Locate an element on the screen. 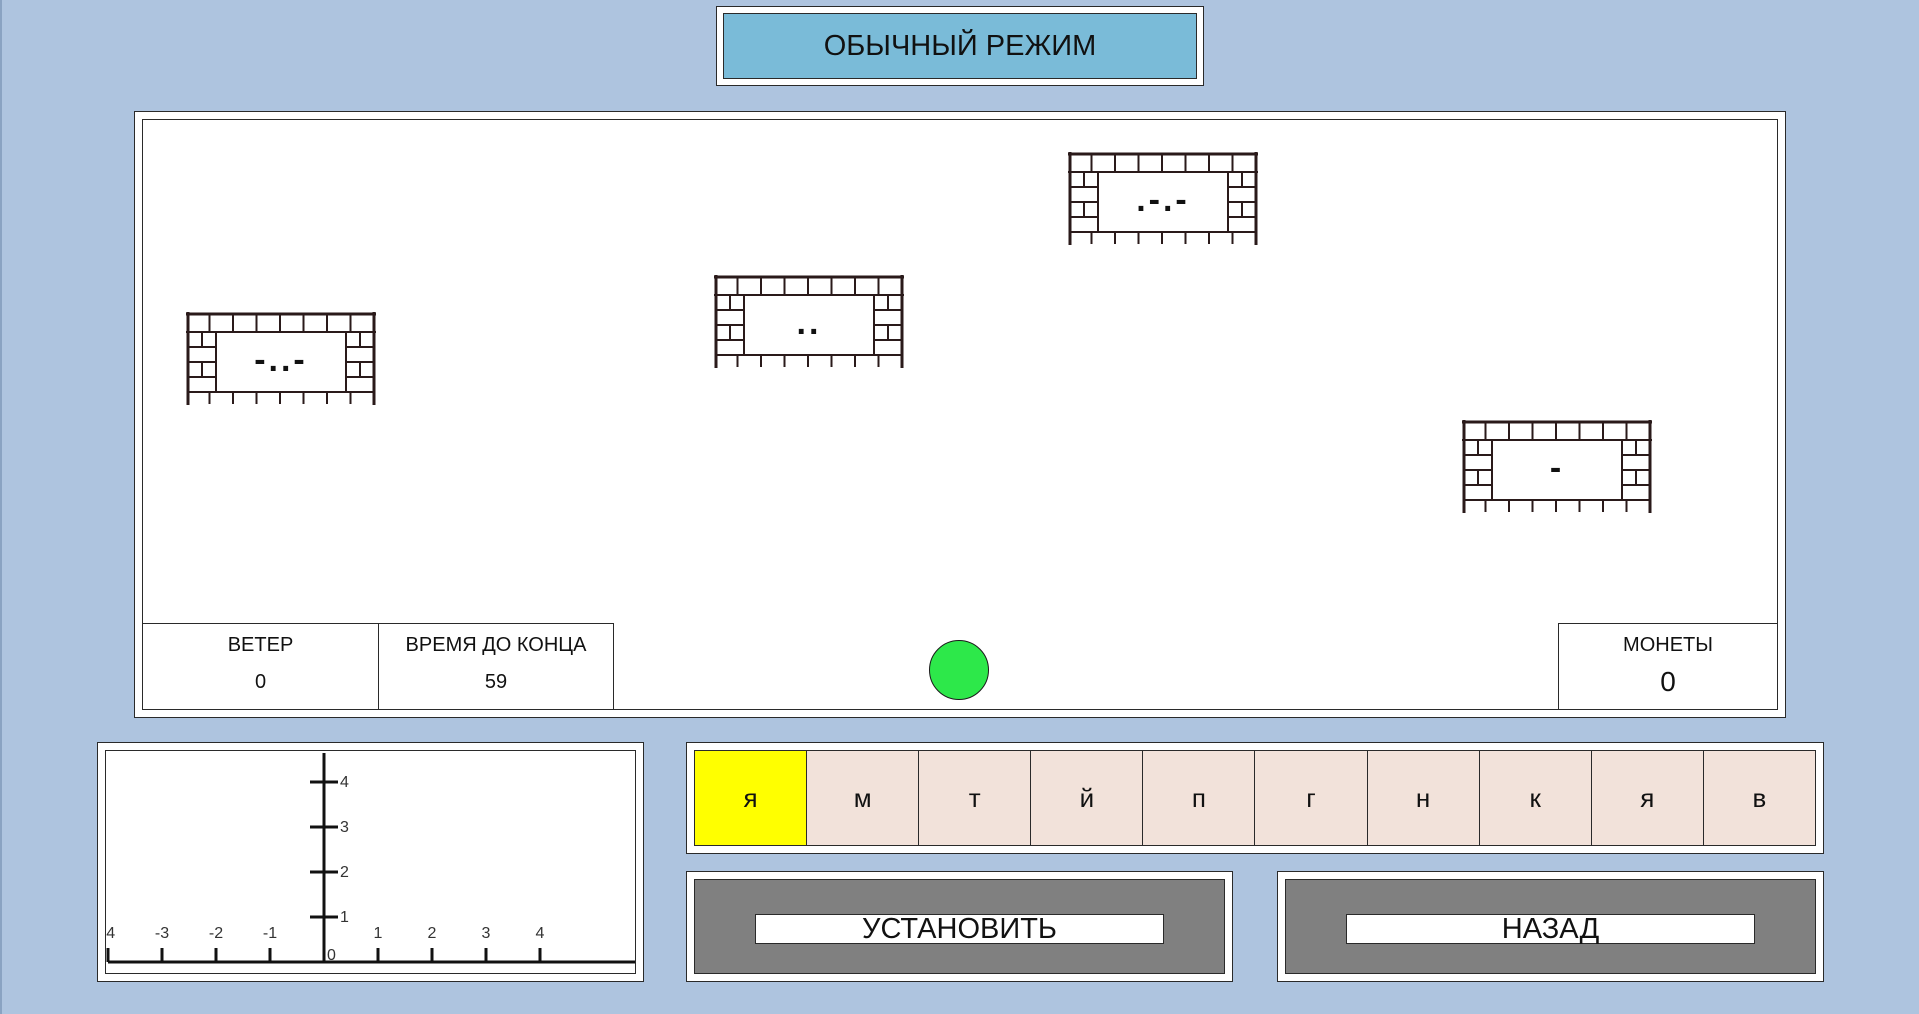 This screenshot has height=1014, width=1919. x-tick-label: 4 is located at coordinates (540, 933).